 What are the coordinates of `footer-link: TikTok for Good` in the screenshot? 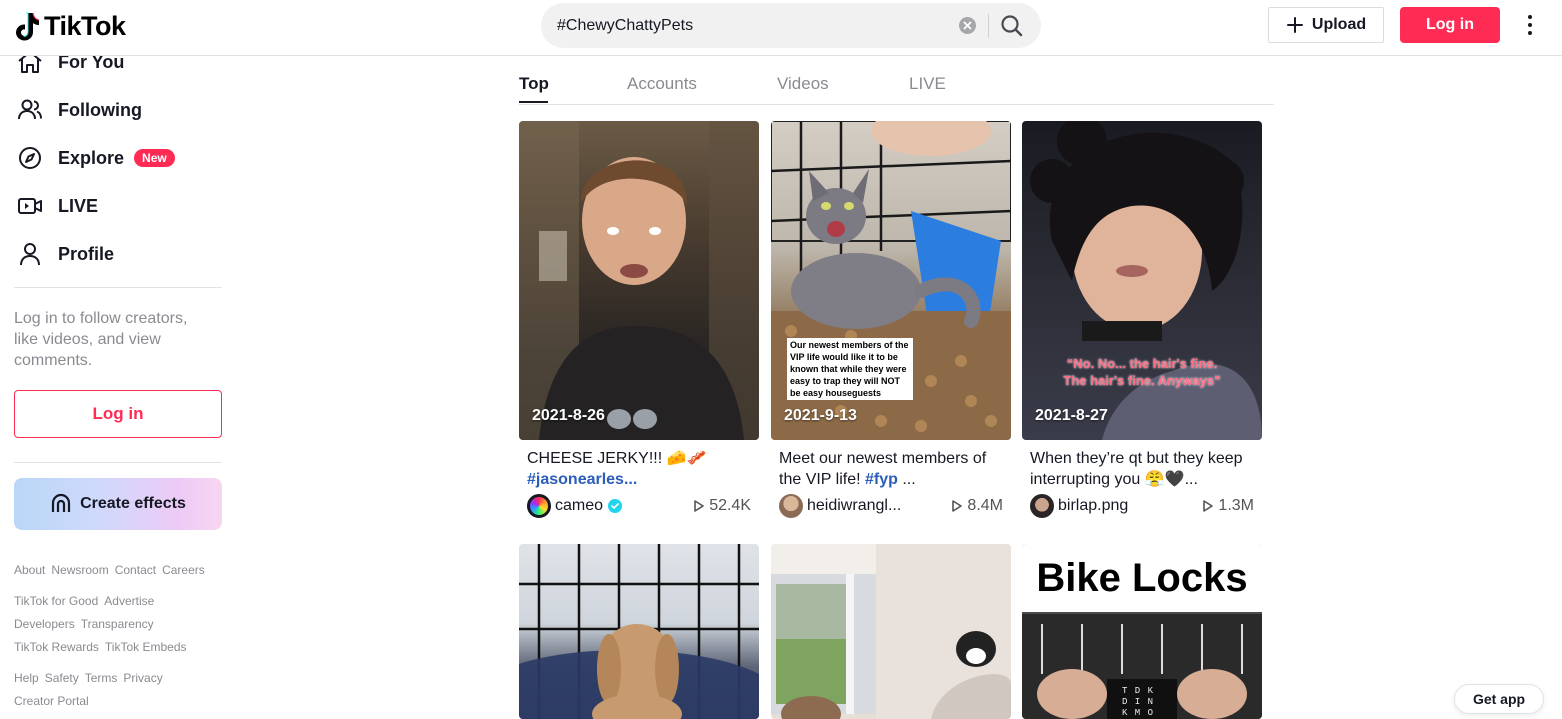 It's located at (56, 601).